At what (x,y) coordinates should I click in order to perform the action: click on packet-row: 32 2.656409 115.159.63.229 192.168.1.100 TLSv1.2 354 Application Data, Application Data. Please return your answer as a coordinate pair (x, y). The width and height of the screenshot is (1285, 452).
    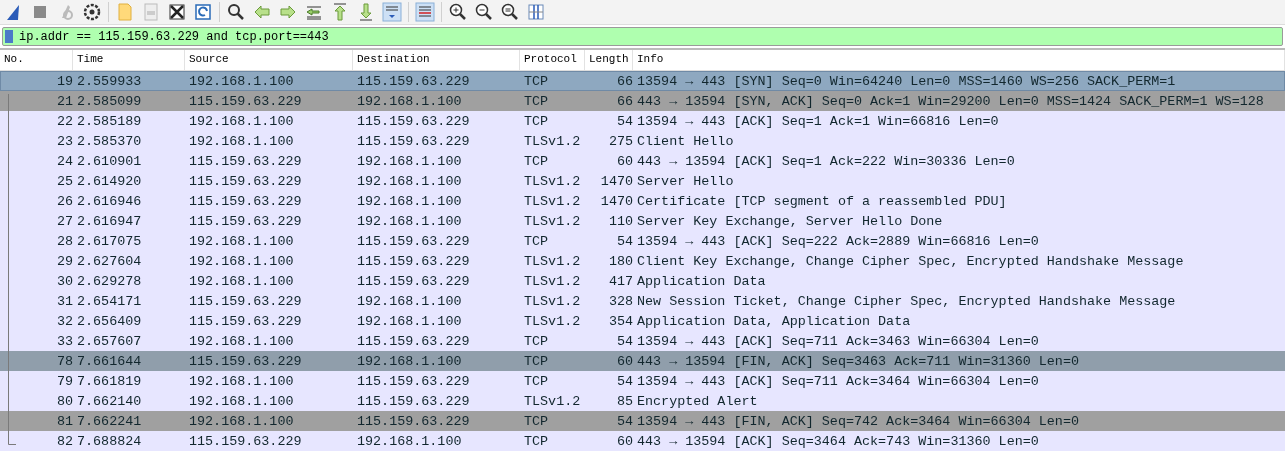
    Looking at the image, I should click on (642, 321).